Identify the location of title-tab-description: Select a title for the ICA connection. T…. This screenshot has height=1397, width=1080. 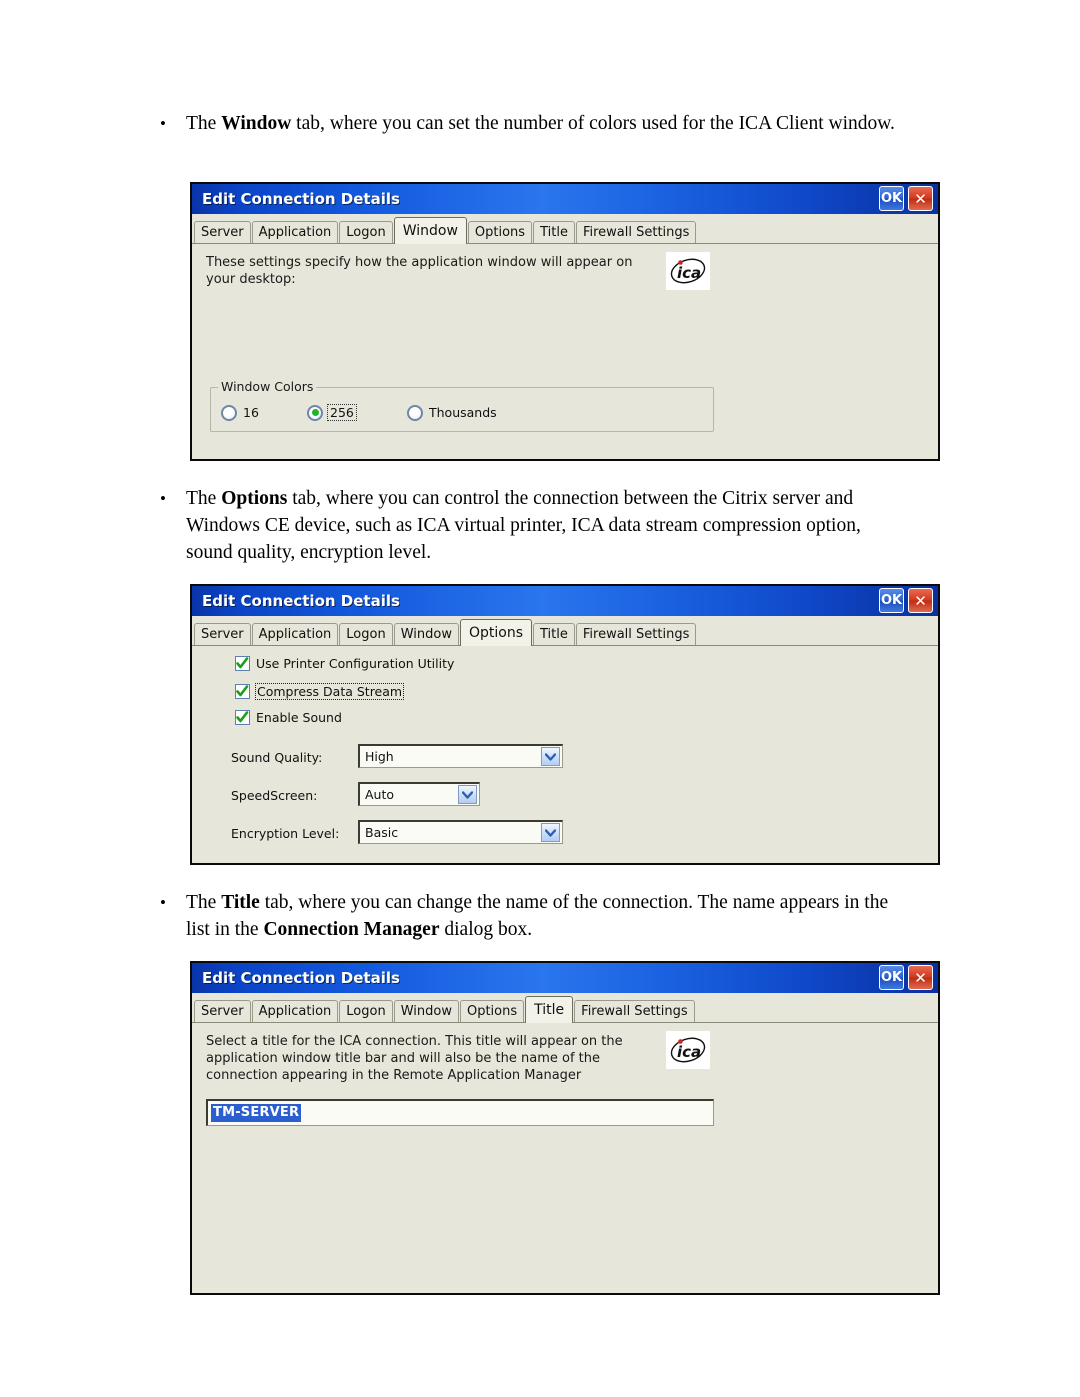
(414, 1058).